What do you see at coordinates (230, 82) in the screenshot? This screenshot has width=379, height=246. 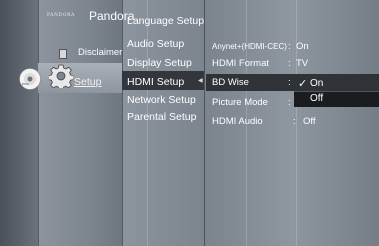 I see `bd-wise-label: BD Wise` at bounding box center [230, 82].